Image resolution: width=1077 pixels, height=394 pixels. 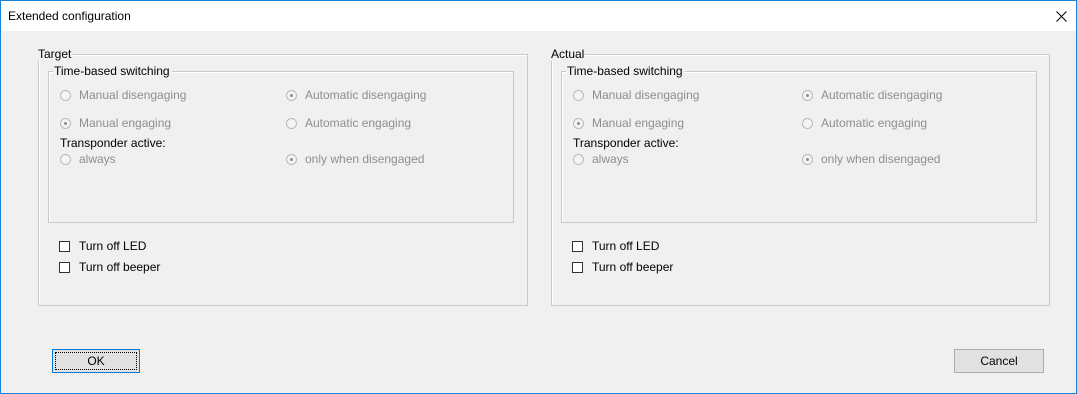 I want to click on target-always-radio: always, so click(x=88, y=159).